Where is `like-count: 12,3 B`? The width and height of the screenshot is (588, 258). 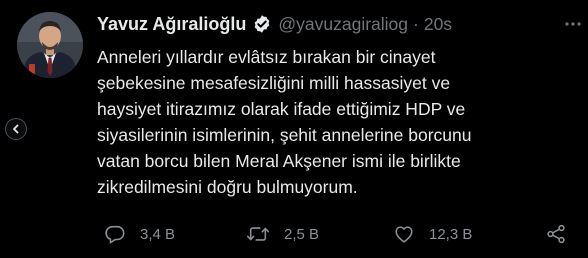
like-count: 12,3 B is located at coordinates (451, 234).